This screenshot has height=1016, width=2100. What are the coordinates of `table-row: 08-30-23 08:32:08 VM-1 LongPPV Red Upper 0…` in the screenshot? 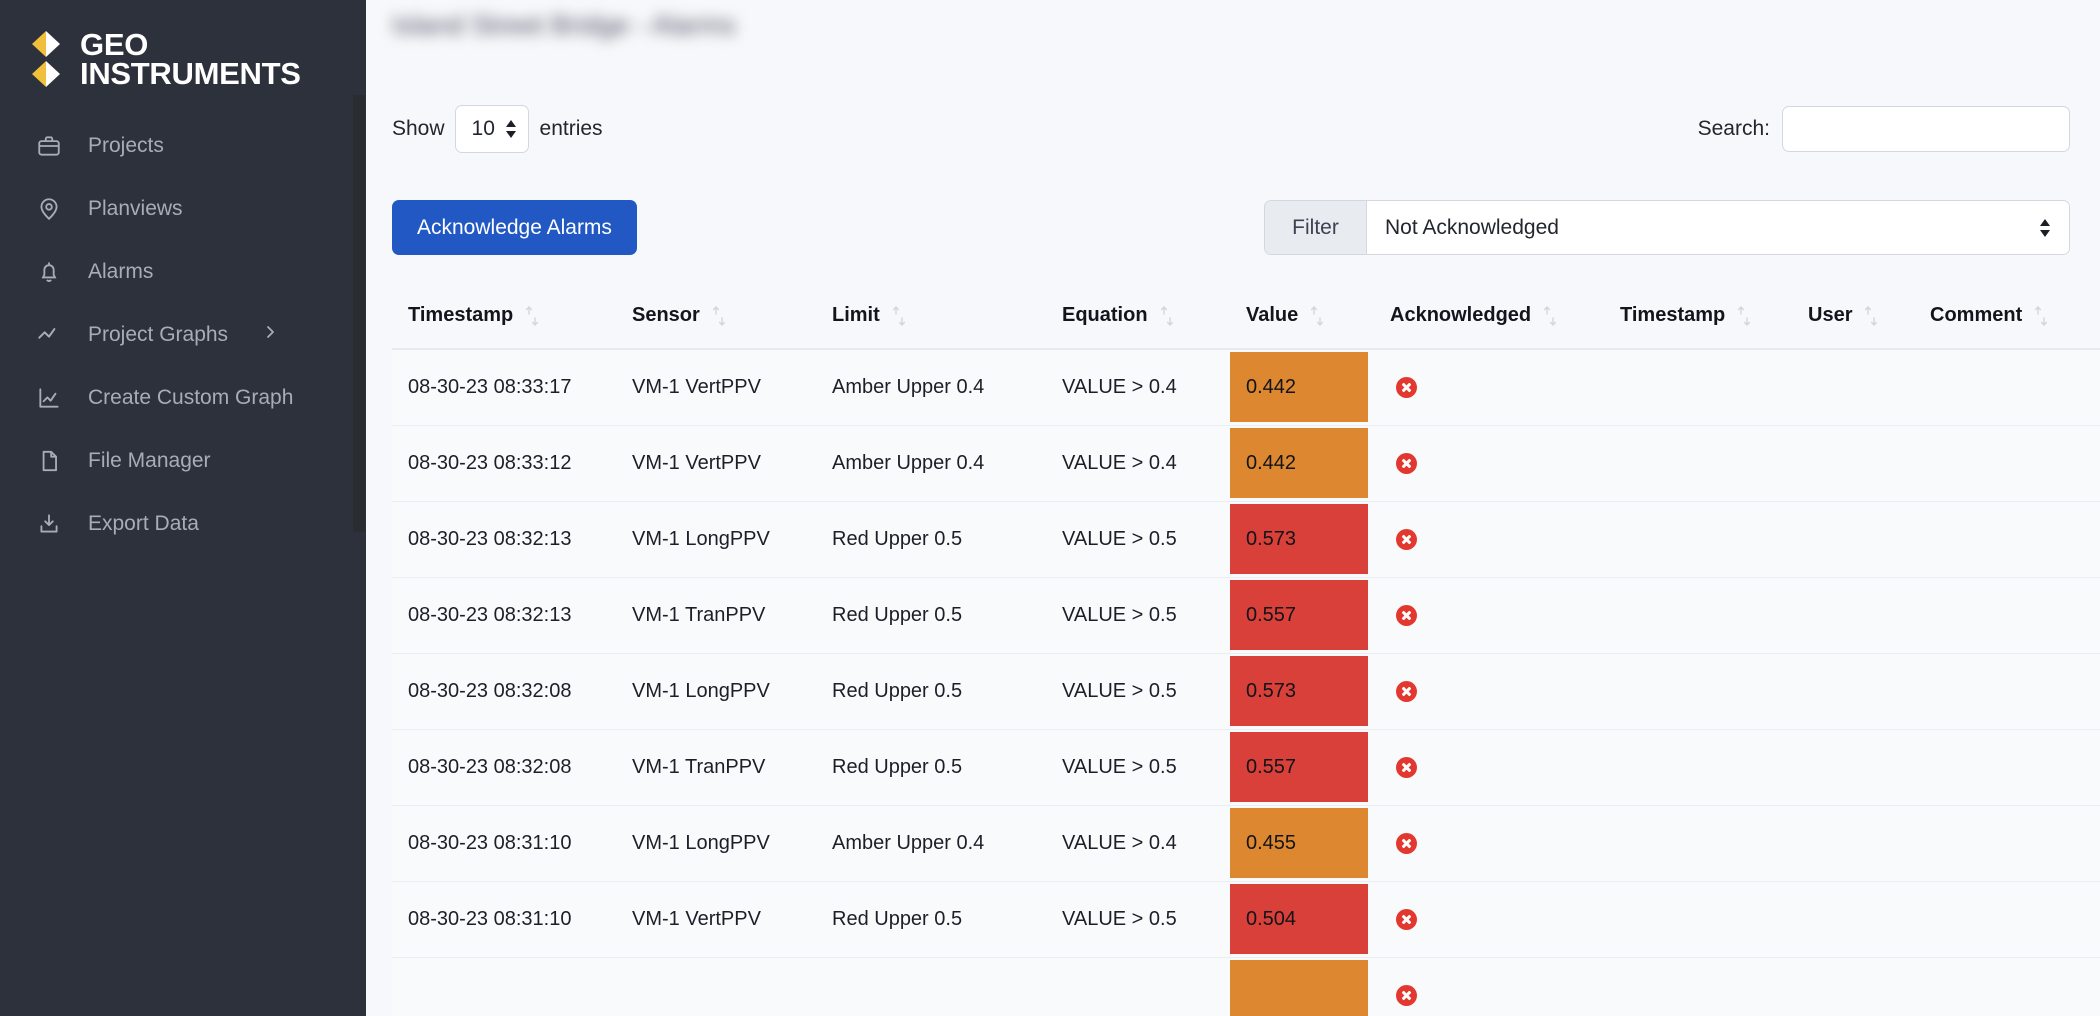 It's located at (1246, 691).